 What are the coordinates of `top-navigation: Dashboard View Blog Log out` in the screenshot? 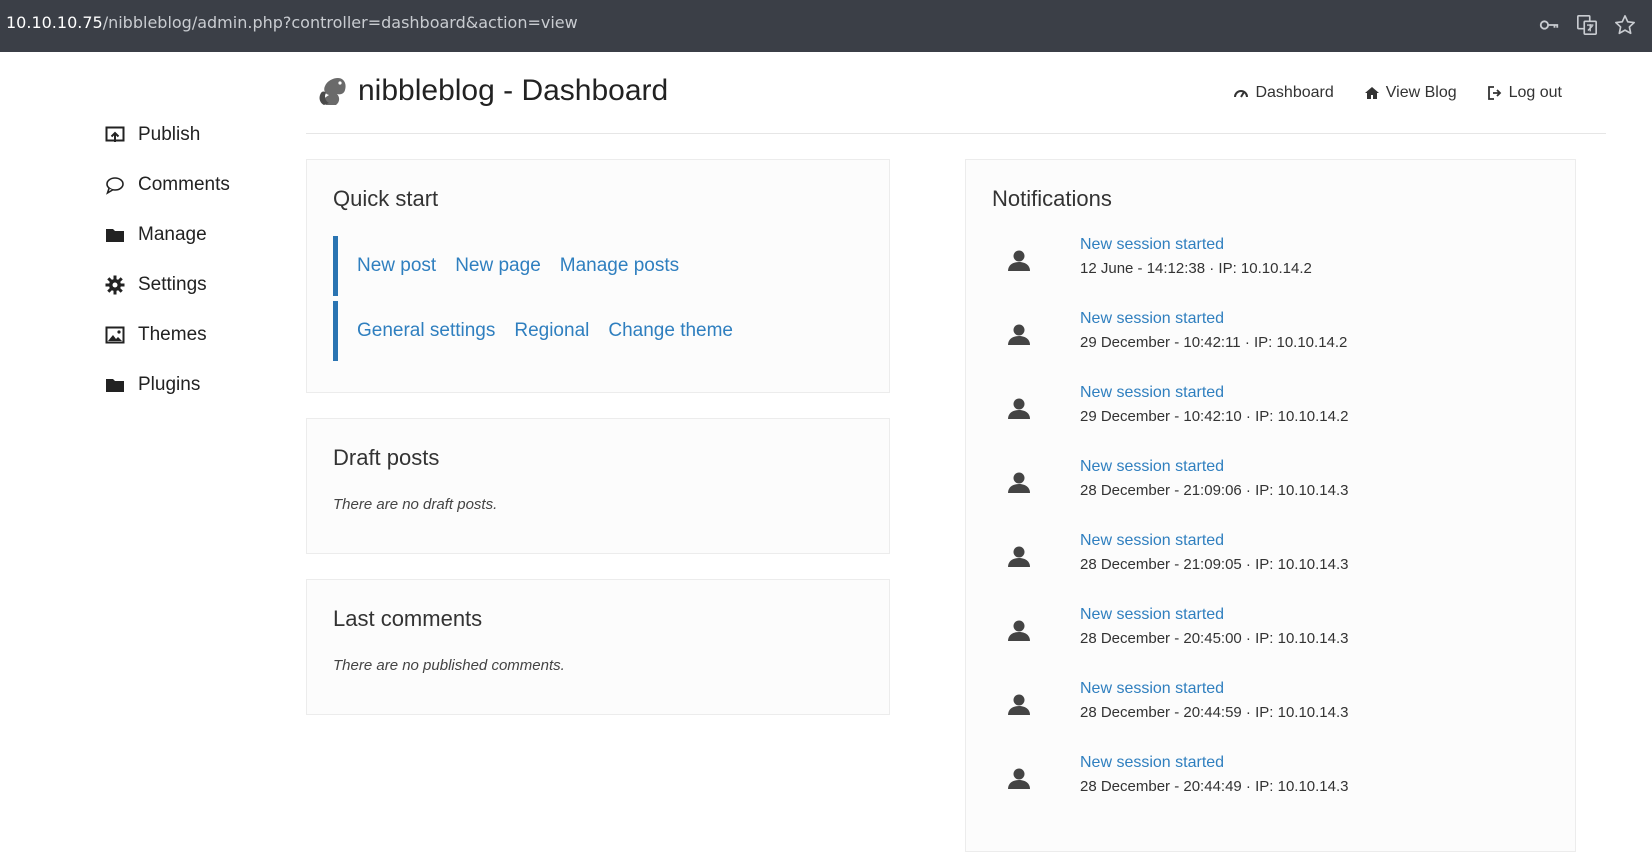 It's located at (1382, 93).